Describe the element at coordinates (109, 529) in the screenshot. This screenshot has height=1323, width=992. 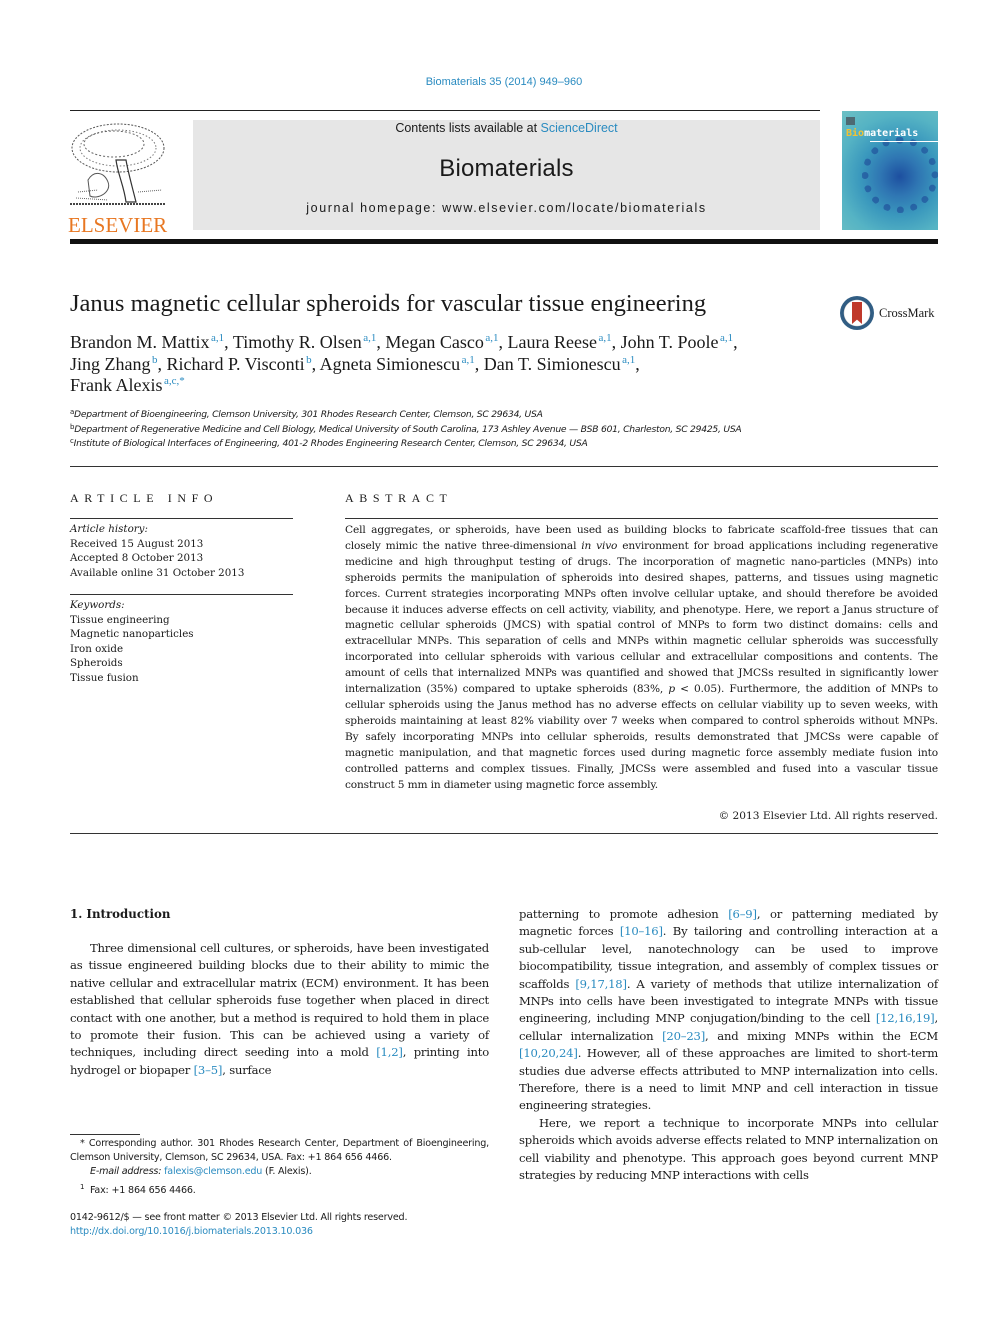
I see `history-label: Article history:` at that location.